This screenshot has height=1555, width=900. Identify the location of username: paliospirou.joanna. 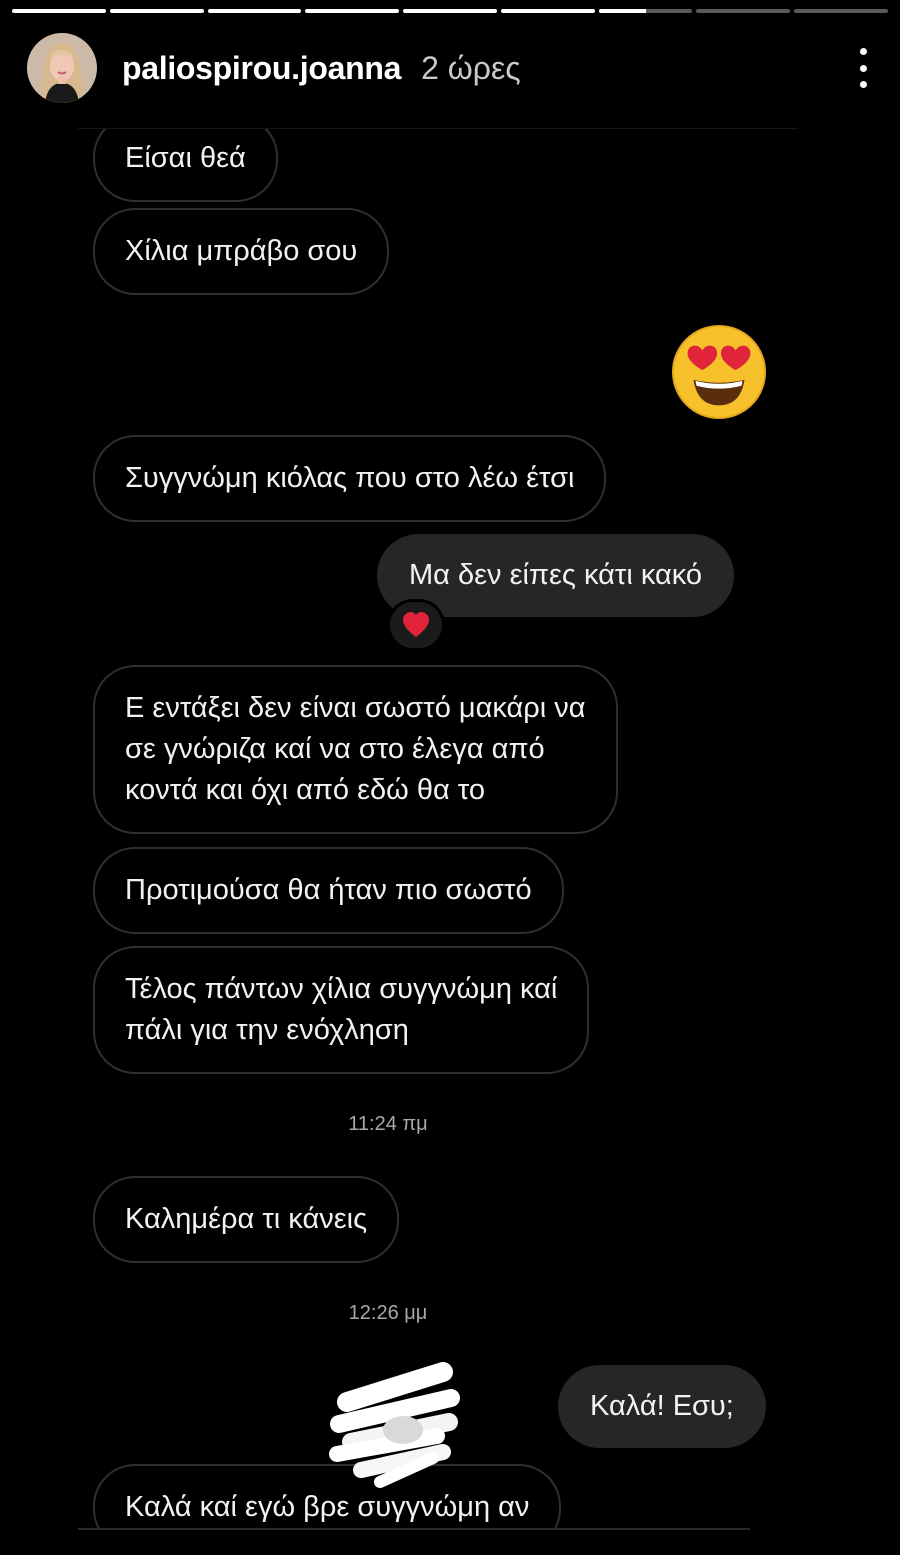
(261, 68).